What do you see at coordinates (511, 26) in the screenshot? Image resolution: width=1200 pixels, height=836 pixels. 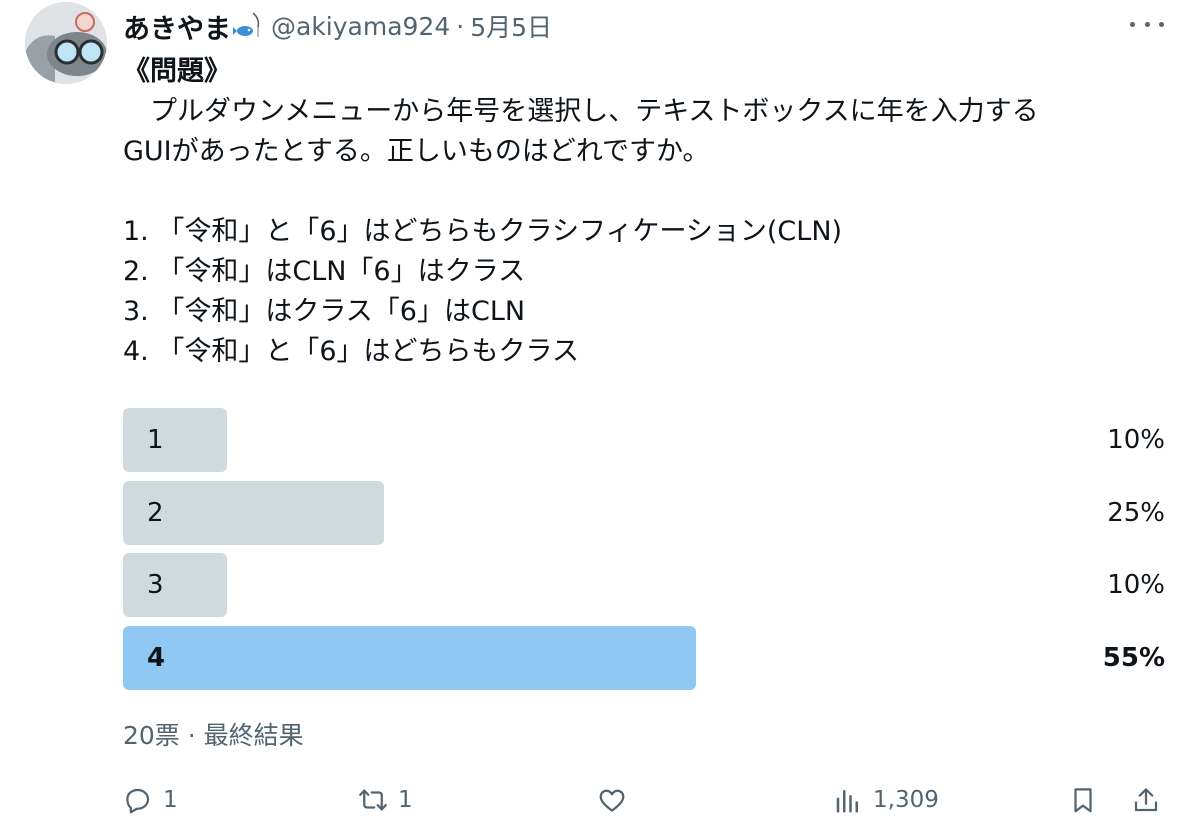 I see `tweet-date: 5月5日` at bounding box center [511, 26].